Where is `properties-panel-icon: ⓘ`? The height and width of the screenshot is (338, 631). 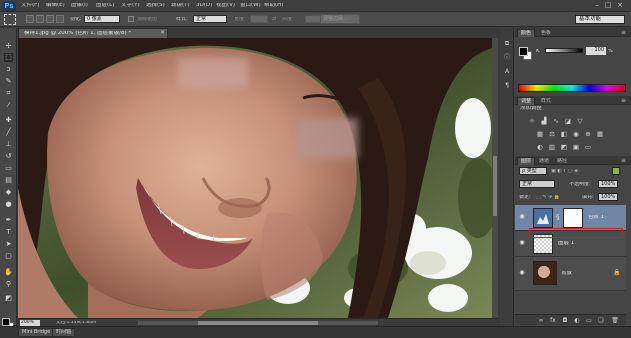
properties-panel-icon: ⓘ is located at coordinates (507, 58).